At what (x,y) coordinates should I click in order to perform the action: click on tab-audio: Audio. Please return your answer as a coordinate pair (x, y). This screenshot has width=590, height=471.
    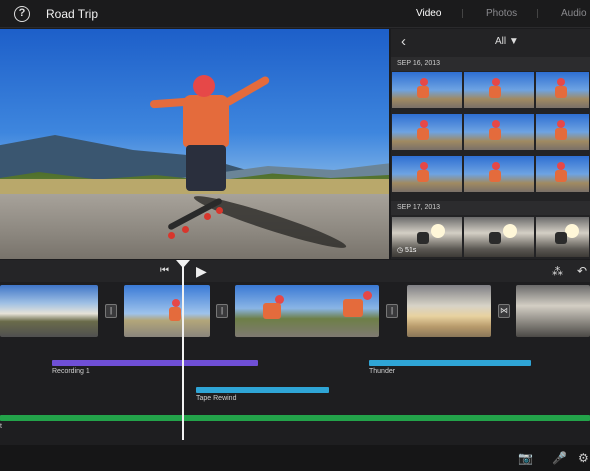
    Looking at the image, I should click on (574, 13).